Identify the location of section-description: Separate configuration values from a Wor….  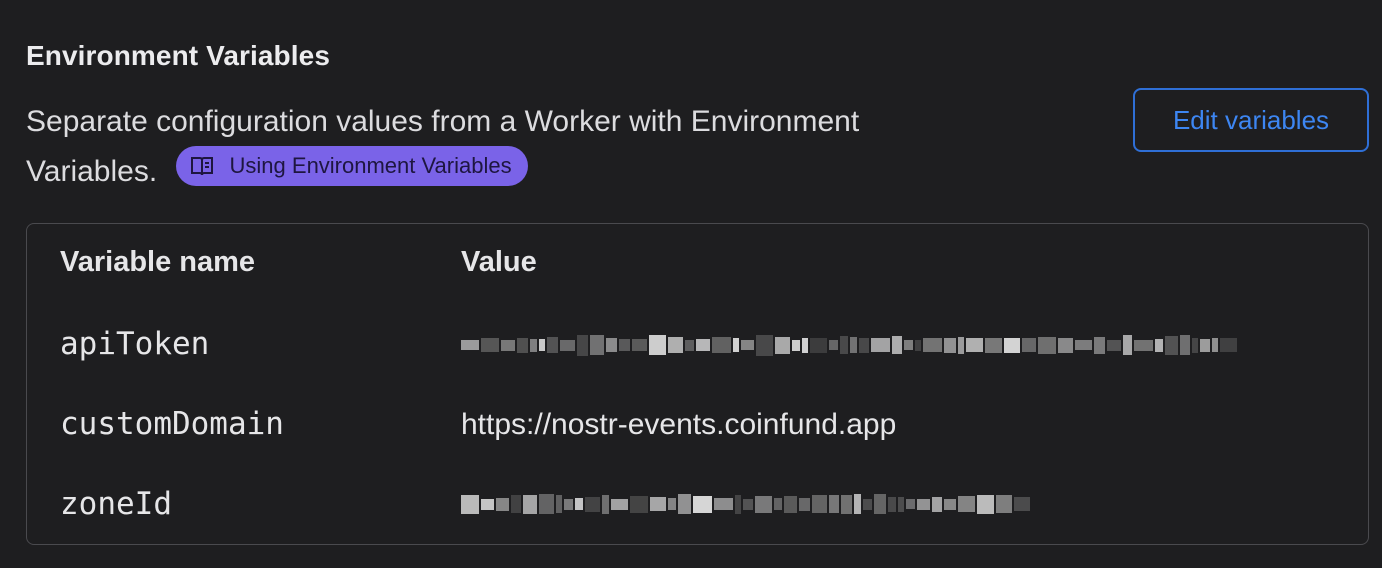
(506, 147).